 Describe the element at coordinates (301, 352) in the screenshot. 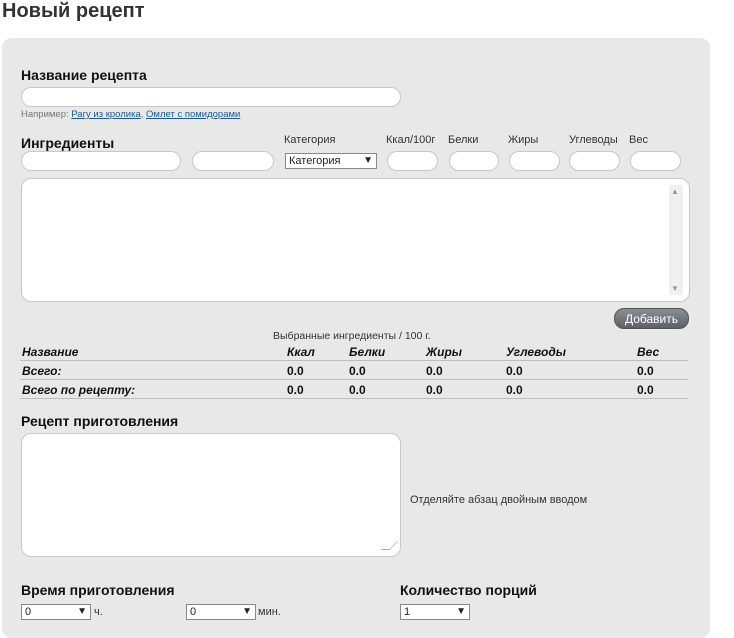

I see `table-header-kcal: Ккал` at that location.